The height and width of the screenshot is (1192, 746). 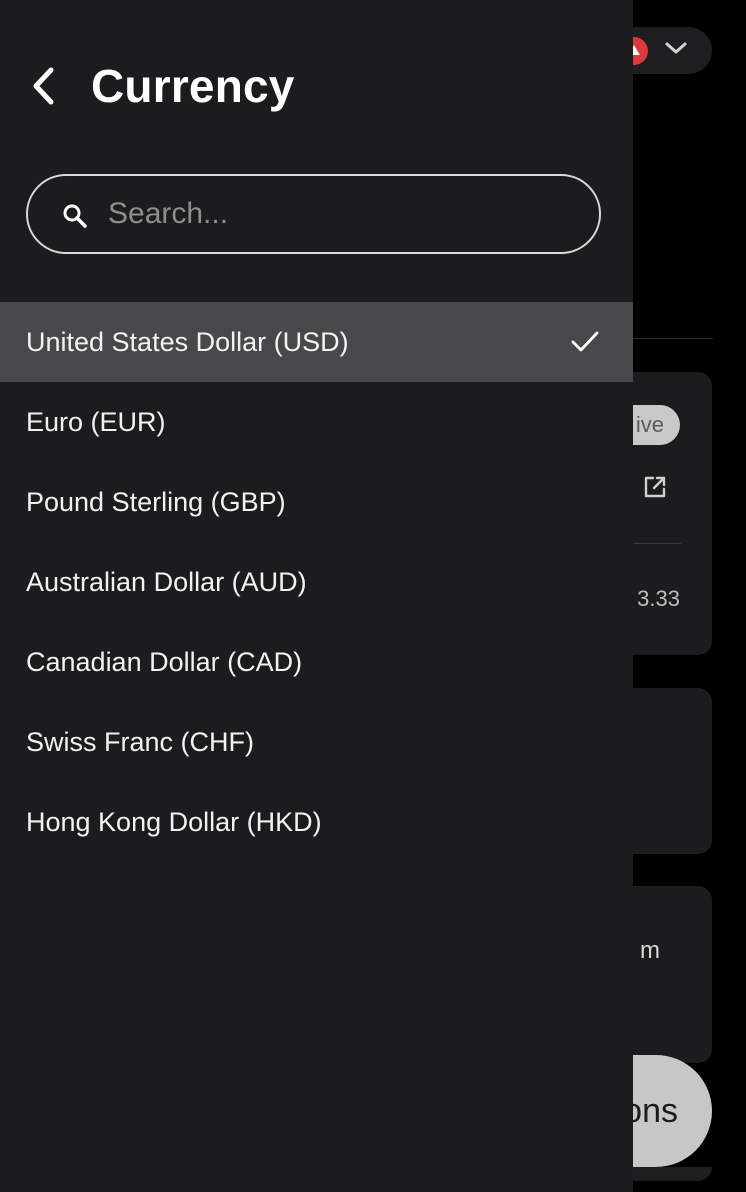 I want to click on currency-label: Swiss Franc (CHF), so click(x=140, y=741).